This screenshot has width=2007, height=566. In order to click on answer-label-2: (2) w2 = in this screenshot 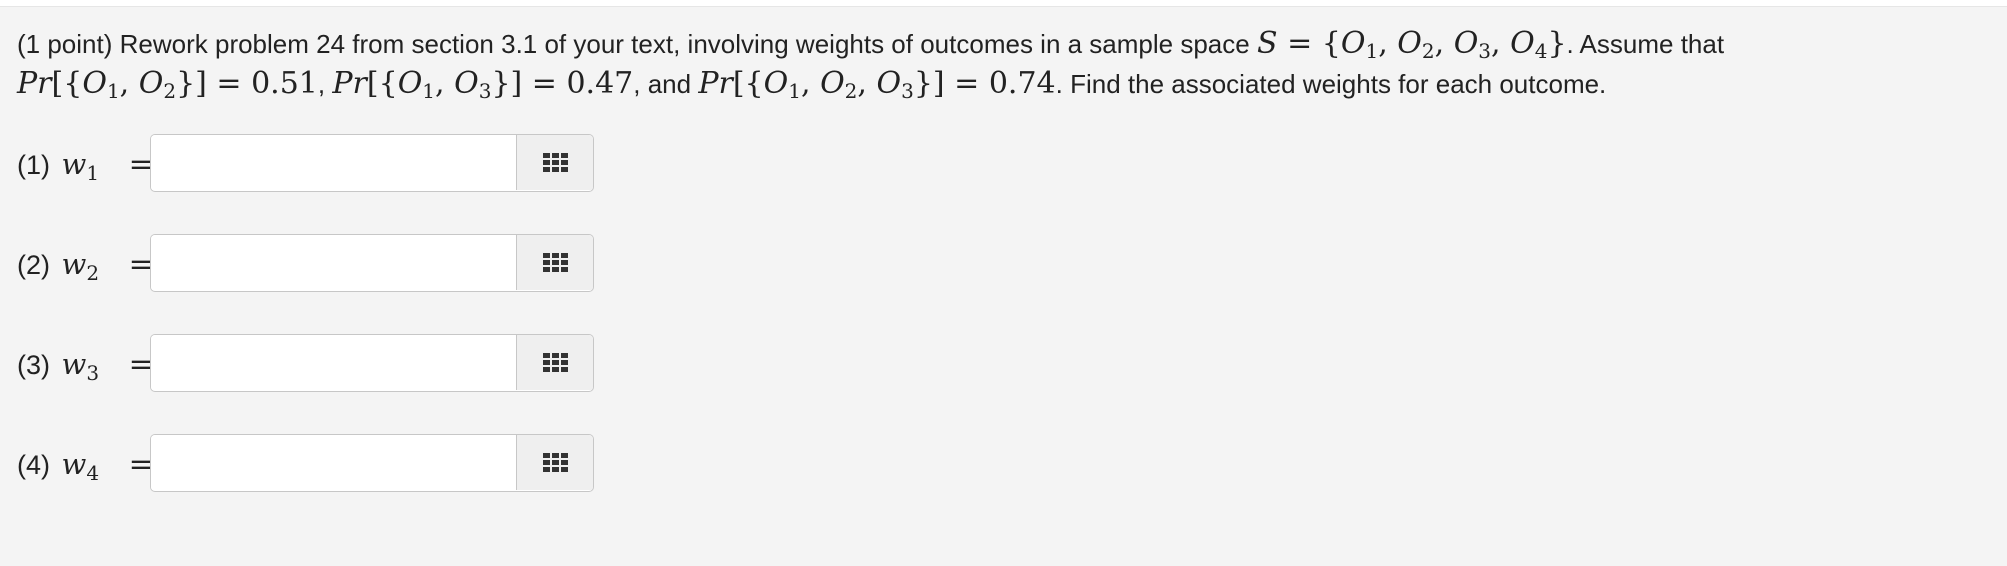, I will do `click(85, 266)`.